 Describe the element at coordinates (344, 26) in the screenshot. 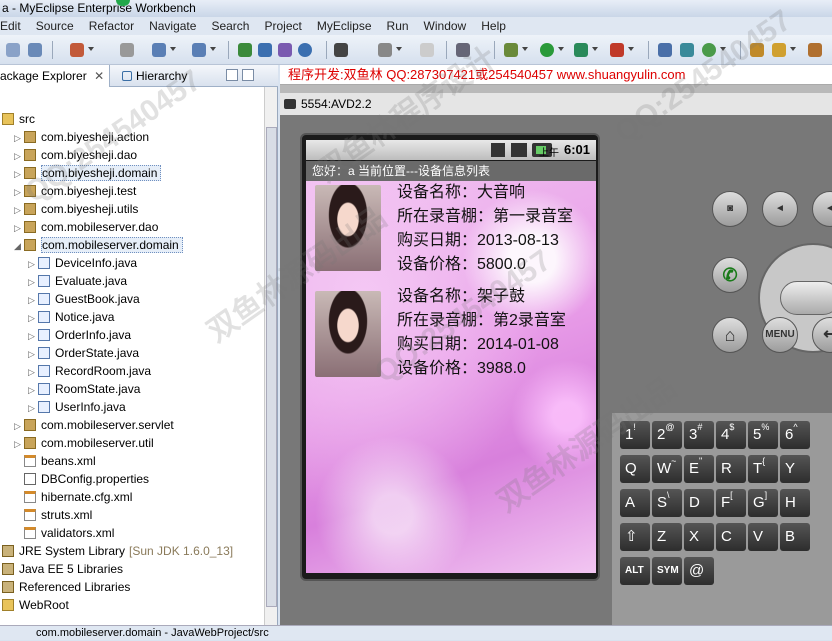

I see `menu-item-myeclipse: MyEclipse` at that location.